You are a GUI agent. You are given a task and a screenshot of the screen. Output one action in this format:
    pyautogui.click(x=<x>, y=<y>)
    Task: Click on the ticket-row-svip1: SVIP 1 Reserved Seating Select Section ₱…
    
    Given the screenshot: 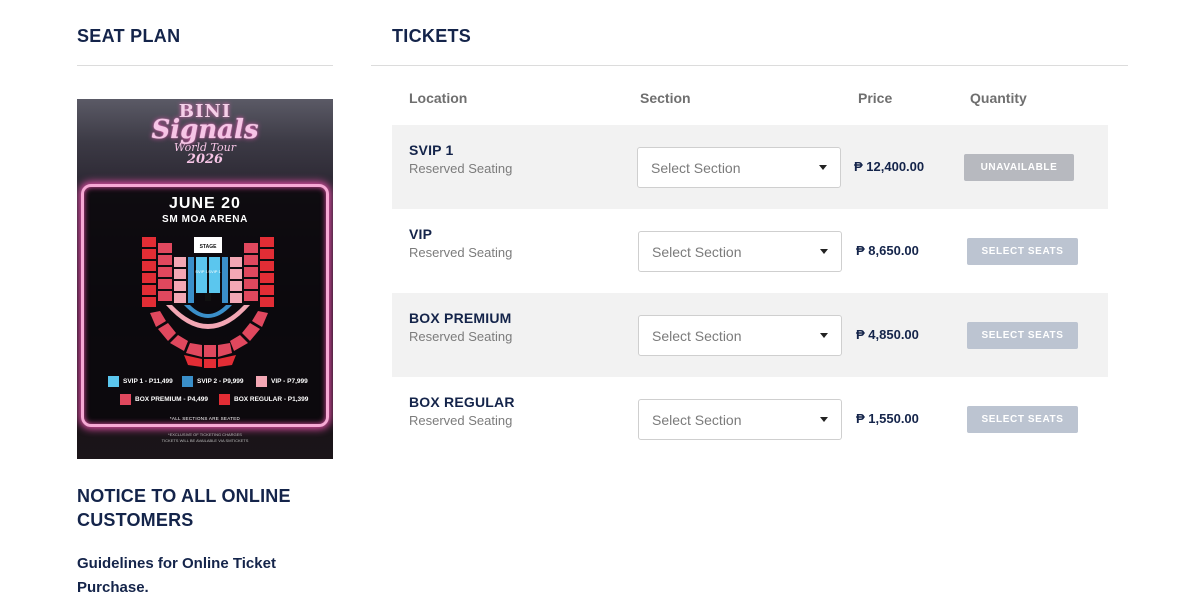 What is the action you would take?
    pyautogui.click(x=750, y=167)
    